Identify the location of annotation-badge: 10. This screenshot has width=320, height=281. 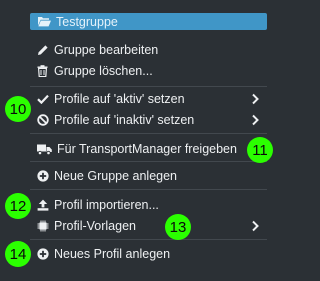
(18, 109).